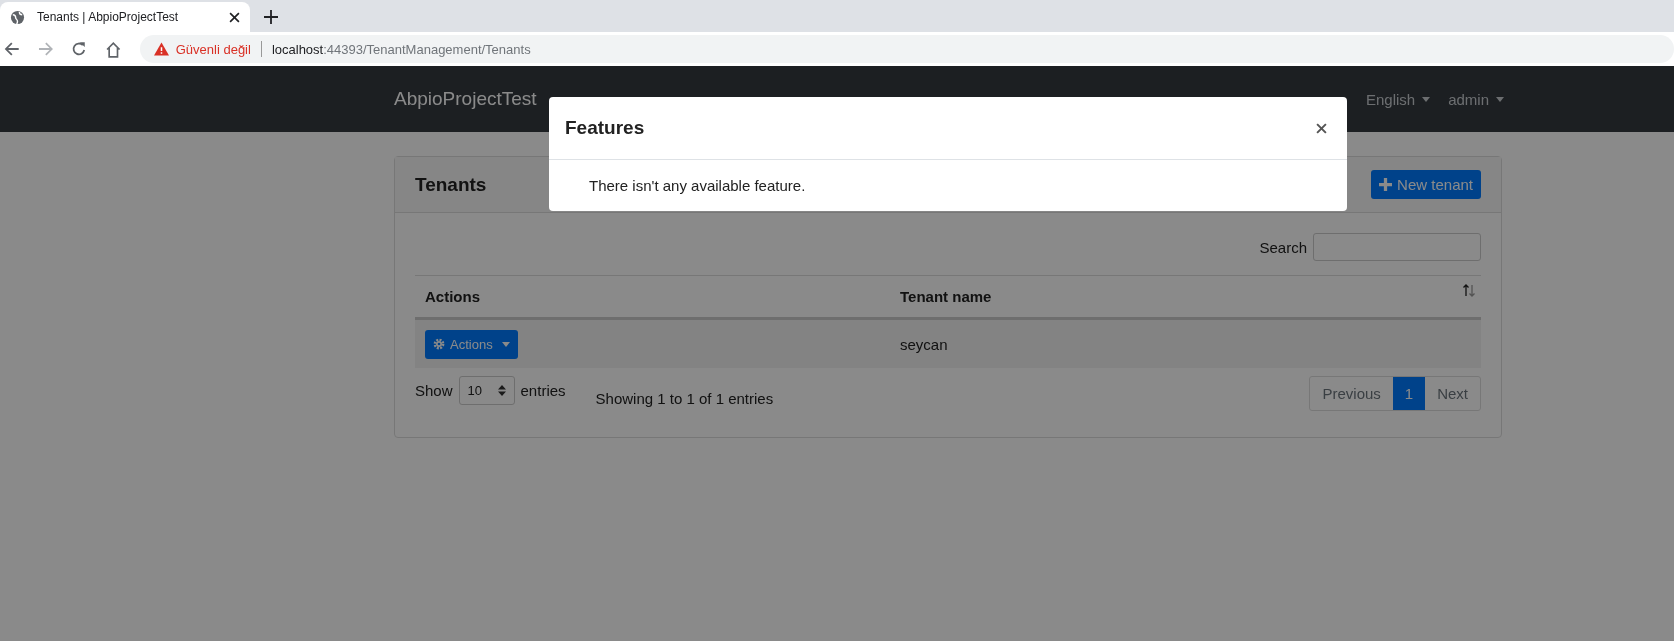 The width and height of the screenshot is (1674, 641). What do you see at coordinates (1351, 393) in the screenshot?
I see `page-link: Previous` at bounding box center [1351, 393].